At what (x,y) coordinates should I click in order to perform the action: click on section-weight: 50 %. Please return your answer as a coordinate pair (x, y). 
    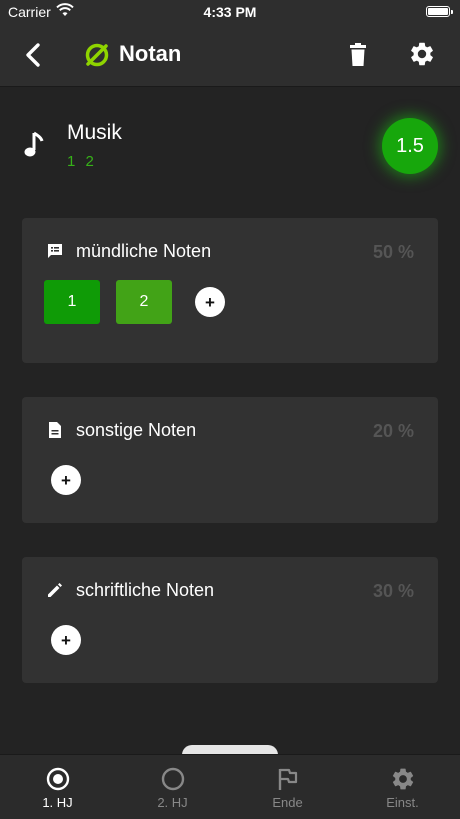
    Looking at the image, I should click on (393, 252).